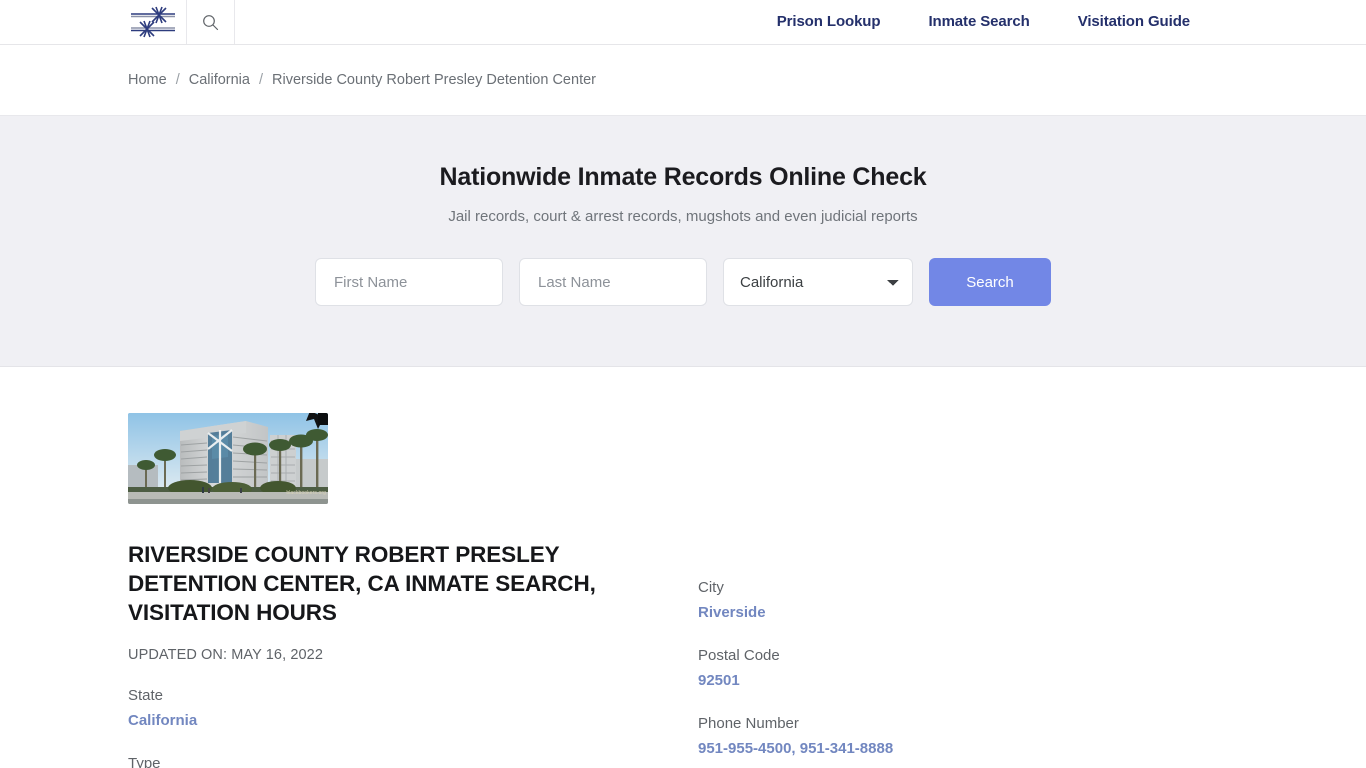  I want to click on inmate-search-form: California Search, so click(683, 282).